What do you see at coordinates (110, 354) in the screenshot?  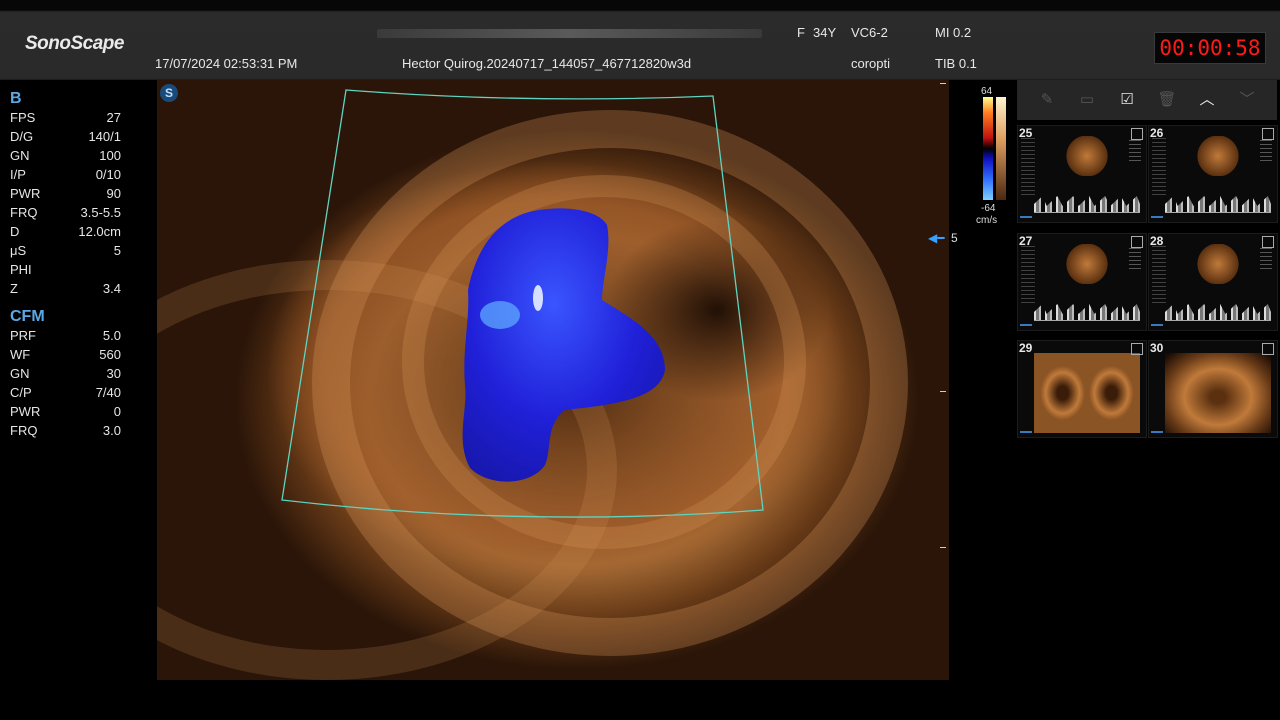 I see `param-value: 560` at bounding box center [110, 354].